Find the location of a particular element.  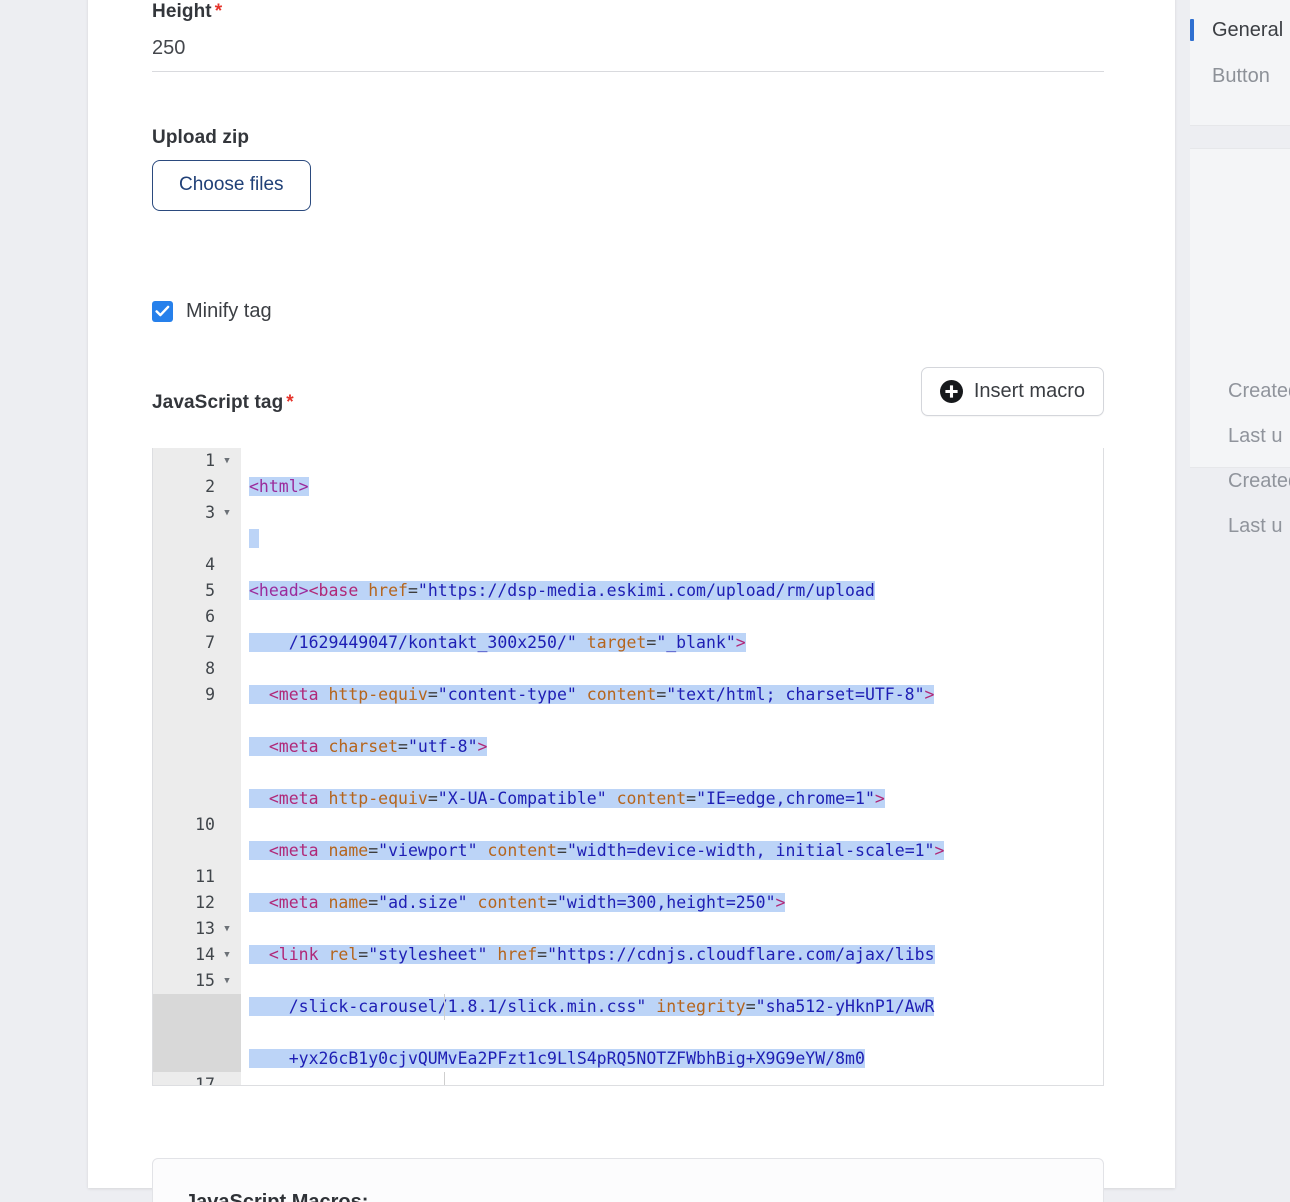

javascript-macros-panel: JavaScript Macros: is located at coordinates (628, 1180).